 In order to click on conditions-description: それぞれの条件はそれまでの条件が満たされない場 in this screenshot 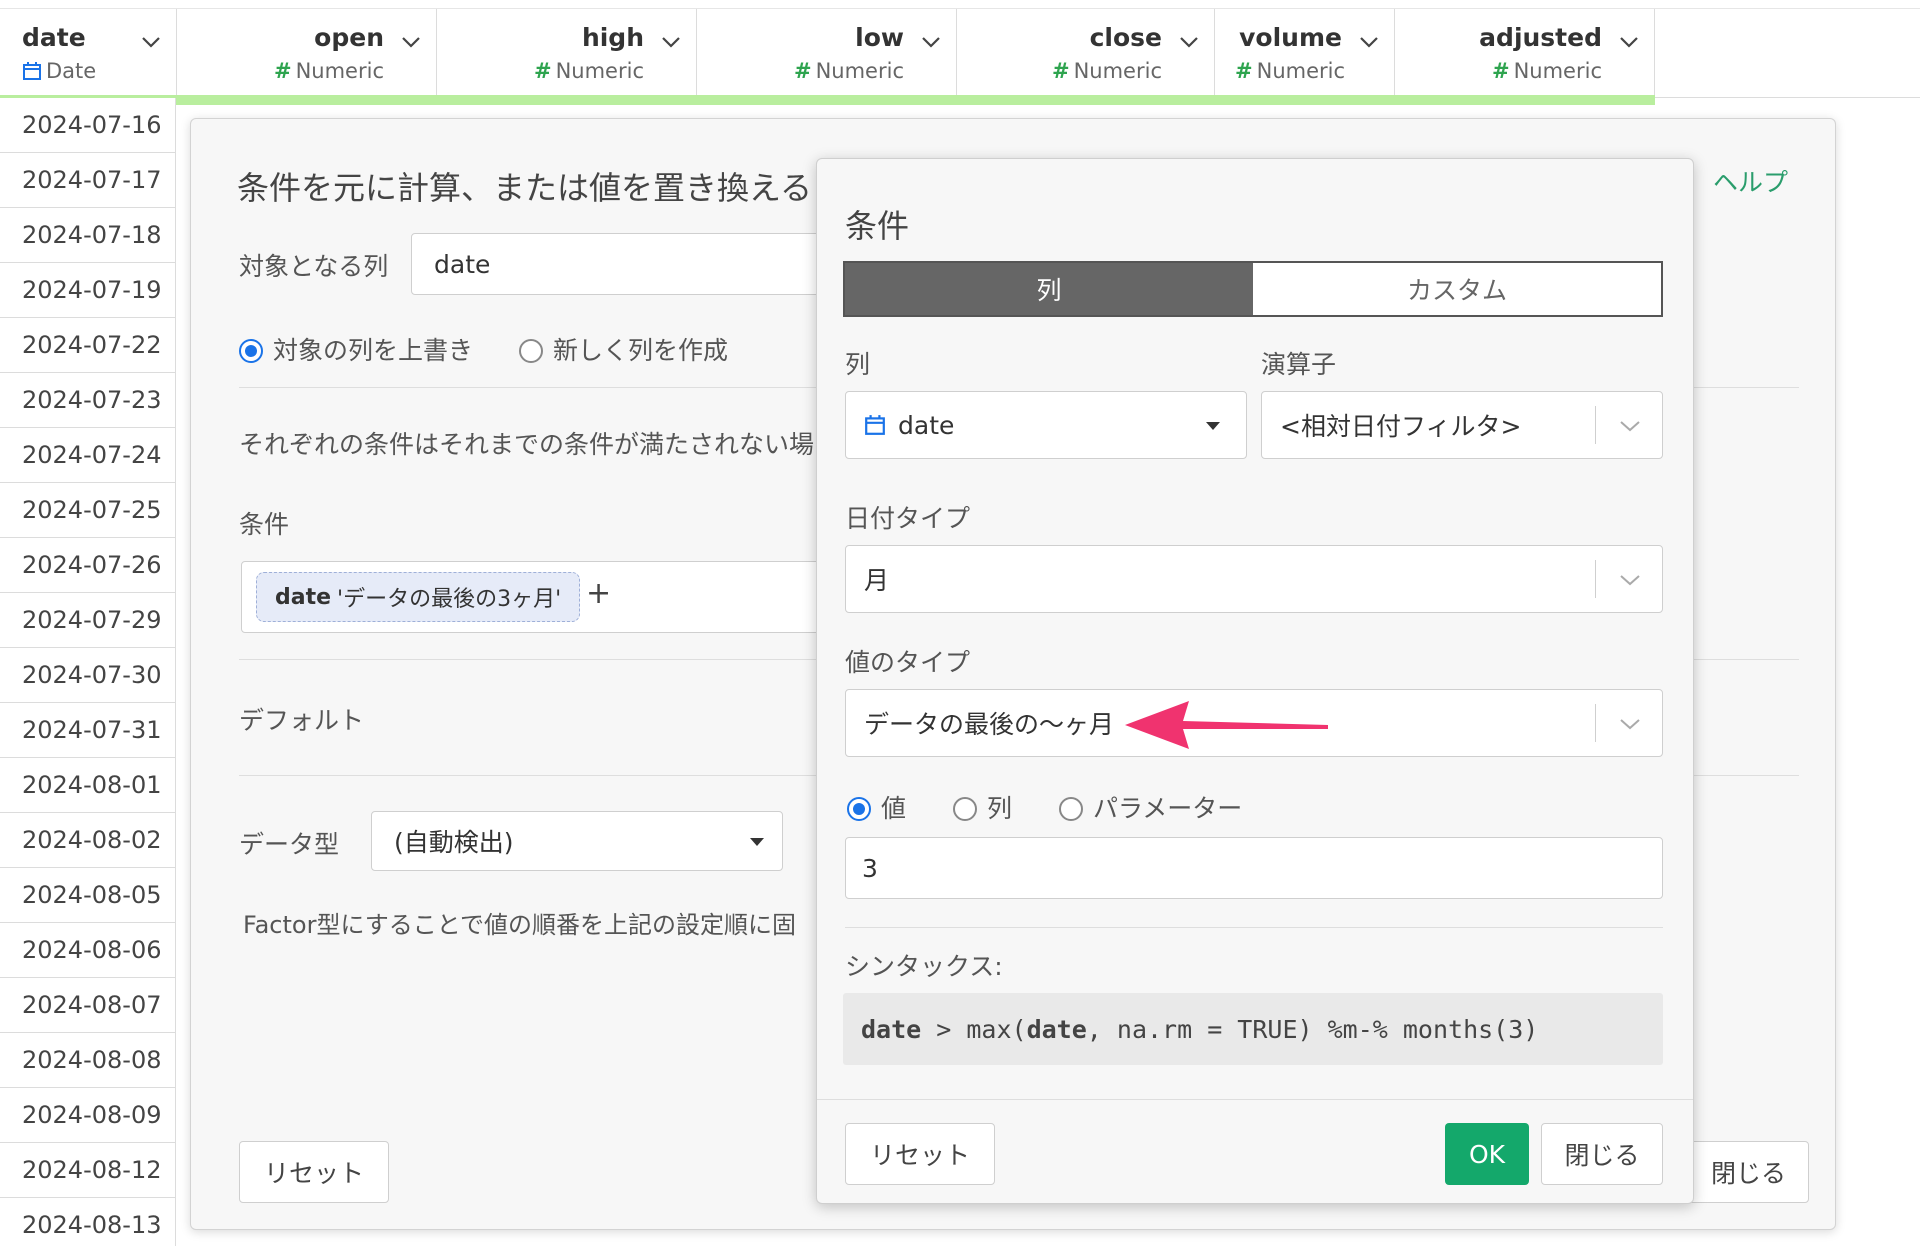, I will do `click(527, 444)`.